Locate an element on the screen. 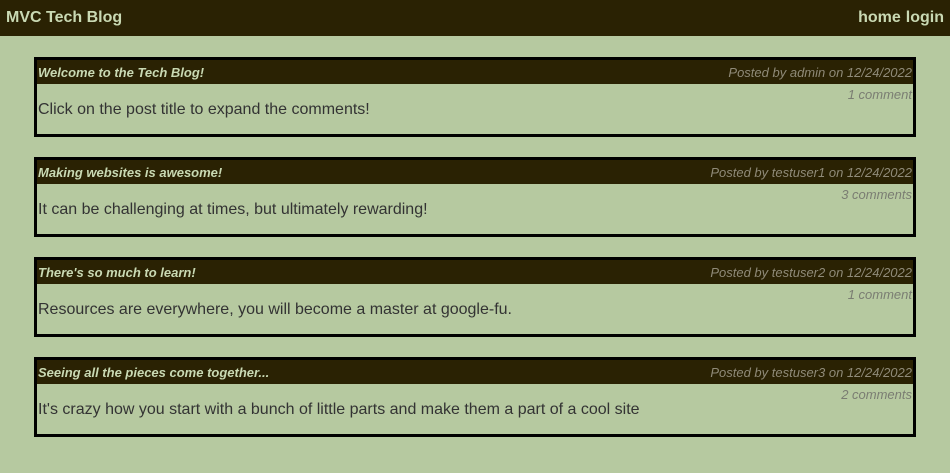  post-title-link: Making websites is awesome! is located at coordinates (130, 172).